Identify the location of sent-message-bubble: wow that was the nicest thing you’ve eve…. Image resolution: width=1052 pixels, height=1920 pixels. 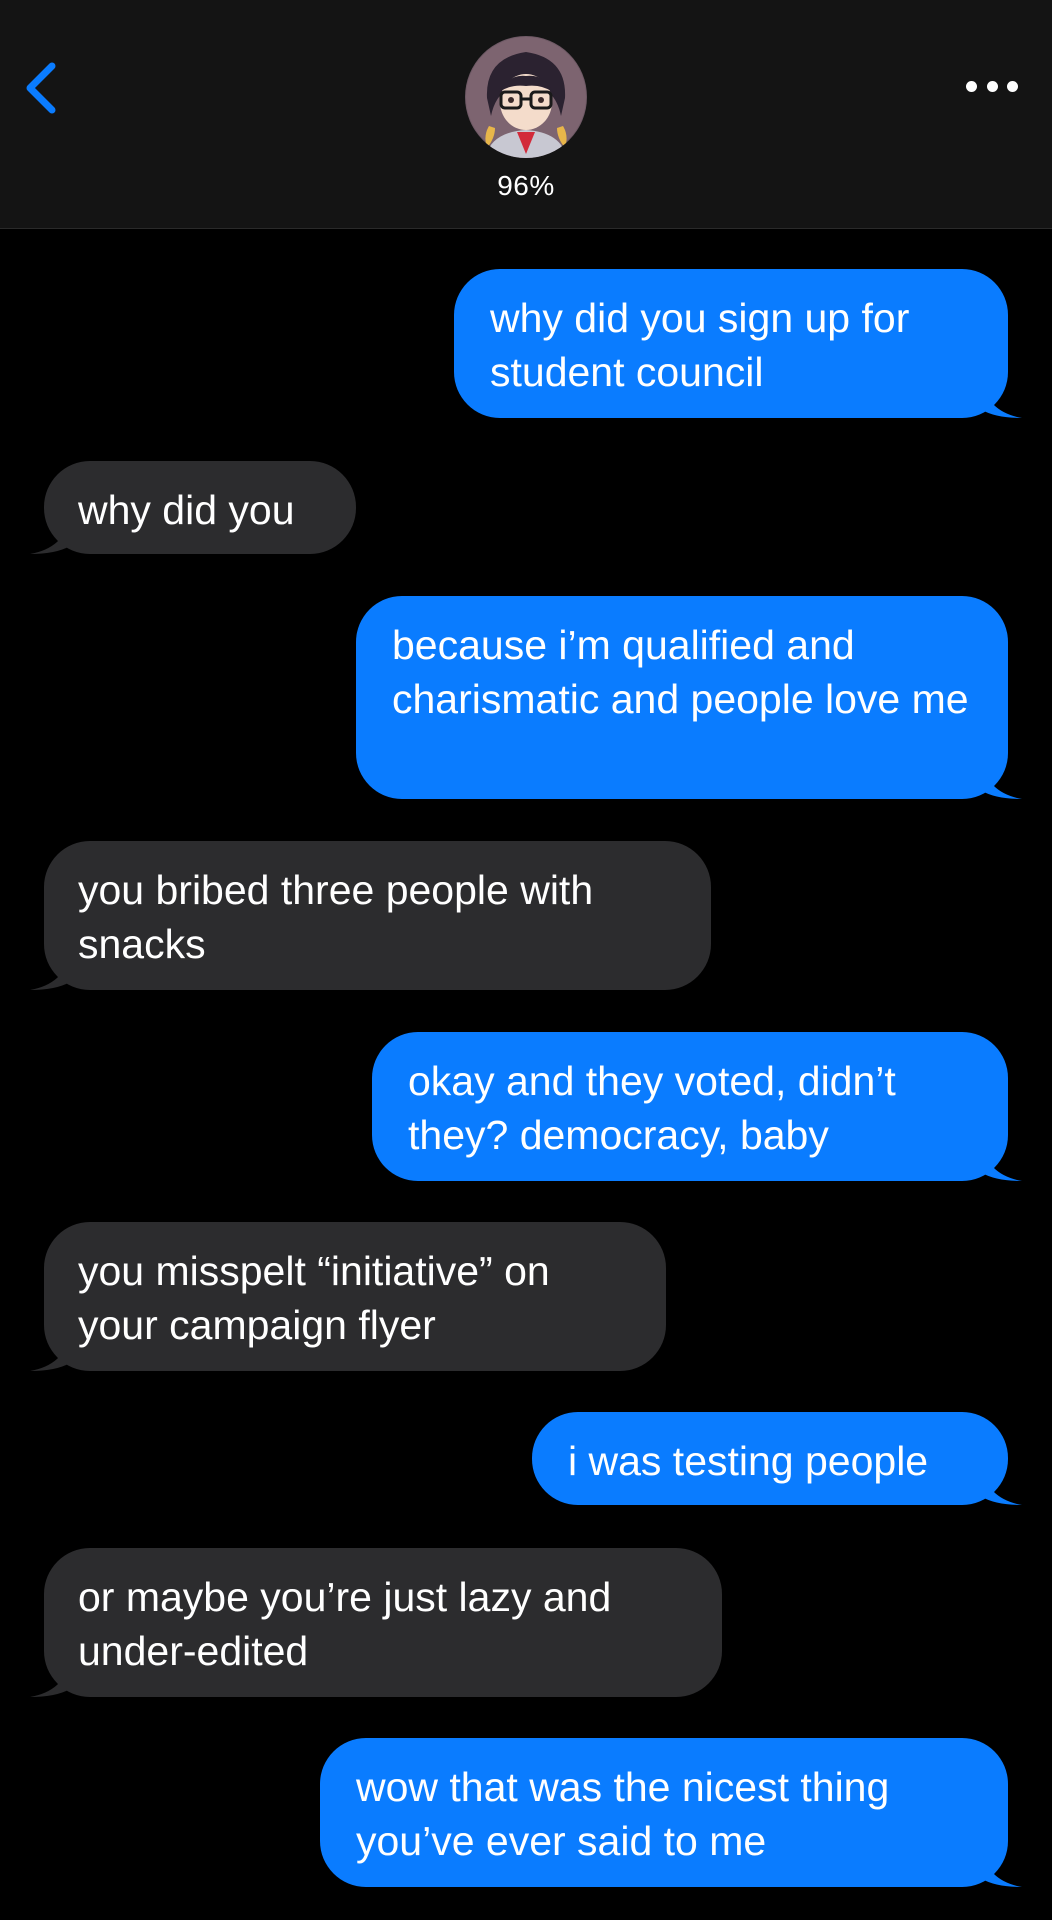
(671, 1812).